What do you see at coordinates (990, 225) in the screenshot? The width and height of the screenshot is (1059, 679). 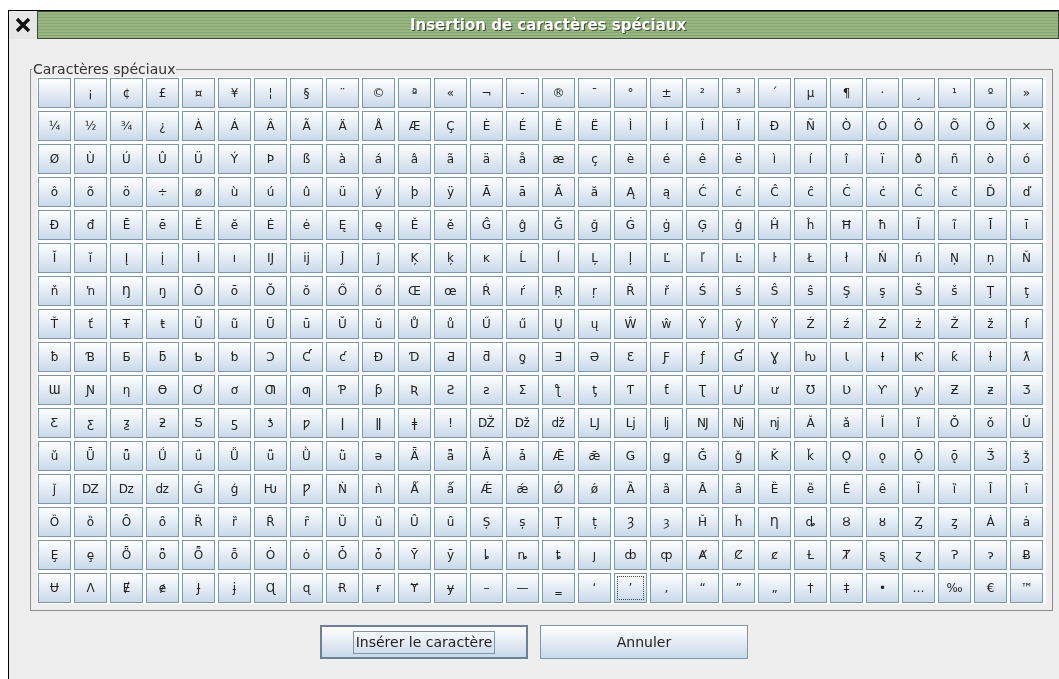 I see `character-button: Ī` at bounding box center [990, 225].